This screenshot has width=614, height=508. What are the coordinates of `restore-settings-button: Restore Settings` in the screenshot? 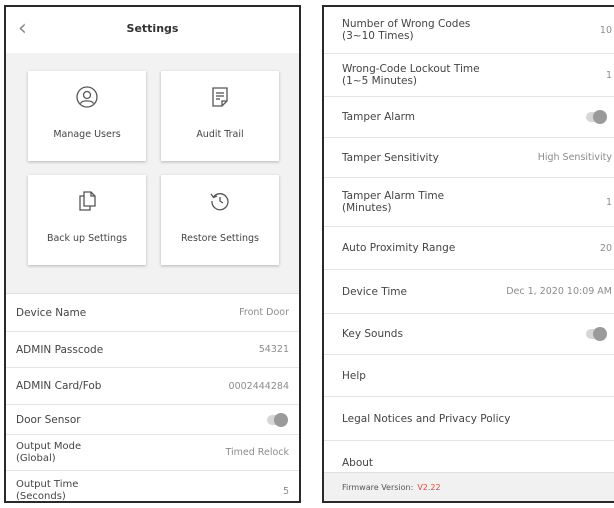 It's located at (220, 220).